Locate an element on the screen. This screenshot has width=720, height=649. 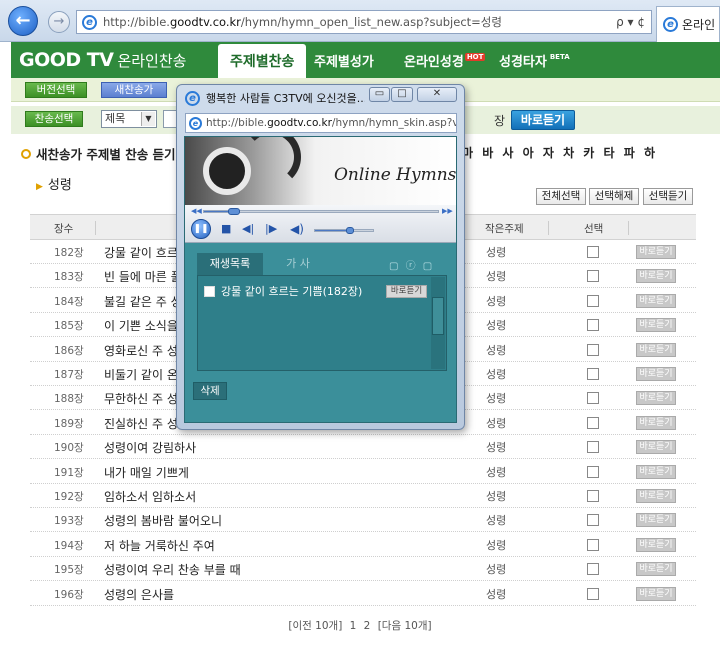
hymn-title-link: 내가 매일 기쁘게 is located at coordinates (146, 472).